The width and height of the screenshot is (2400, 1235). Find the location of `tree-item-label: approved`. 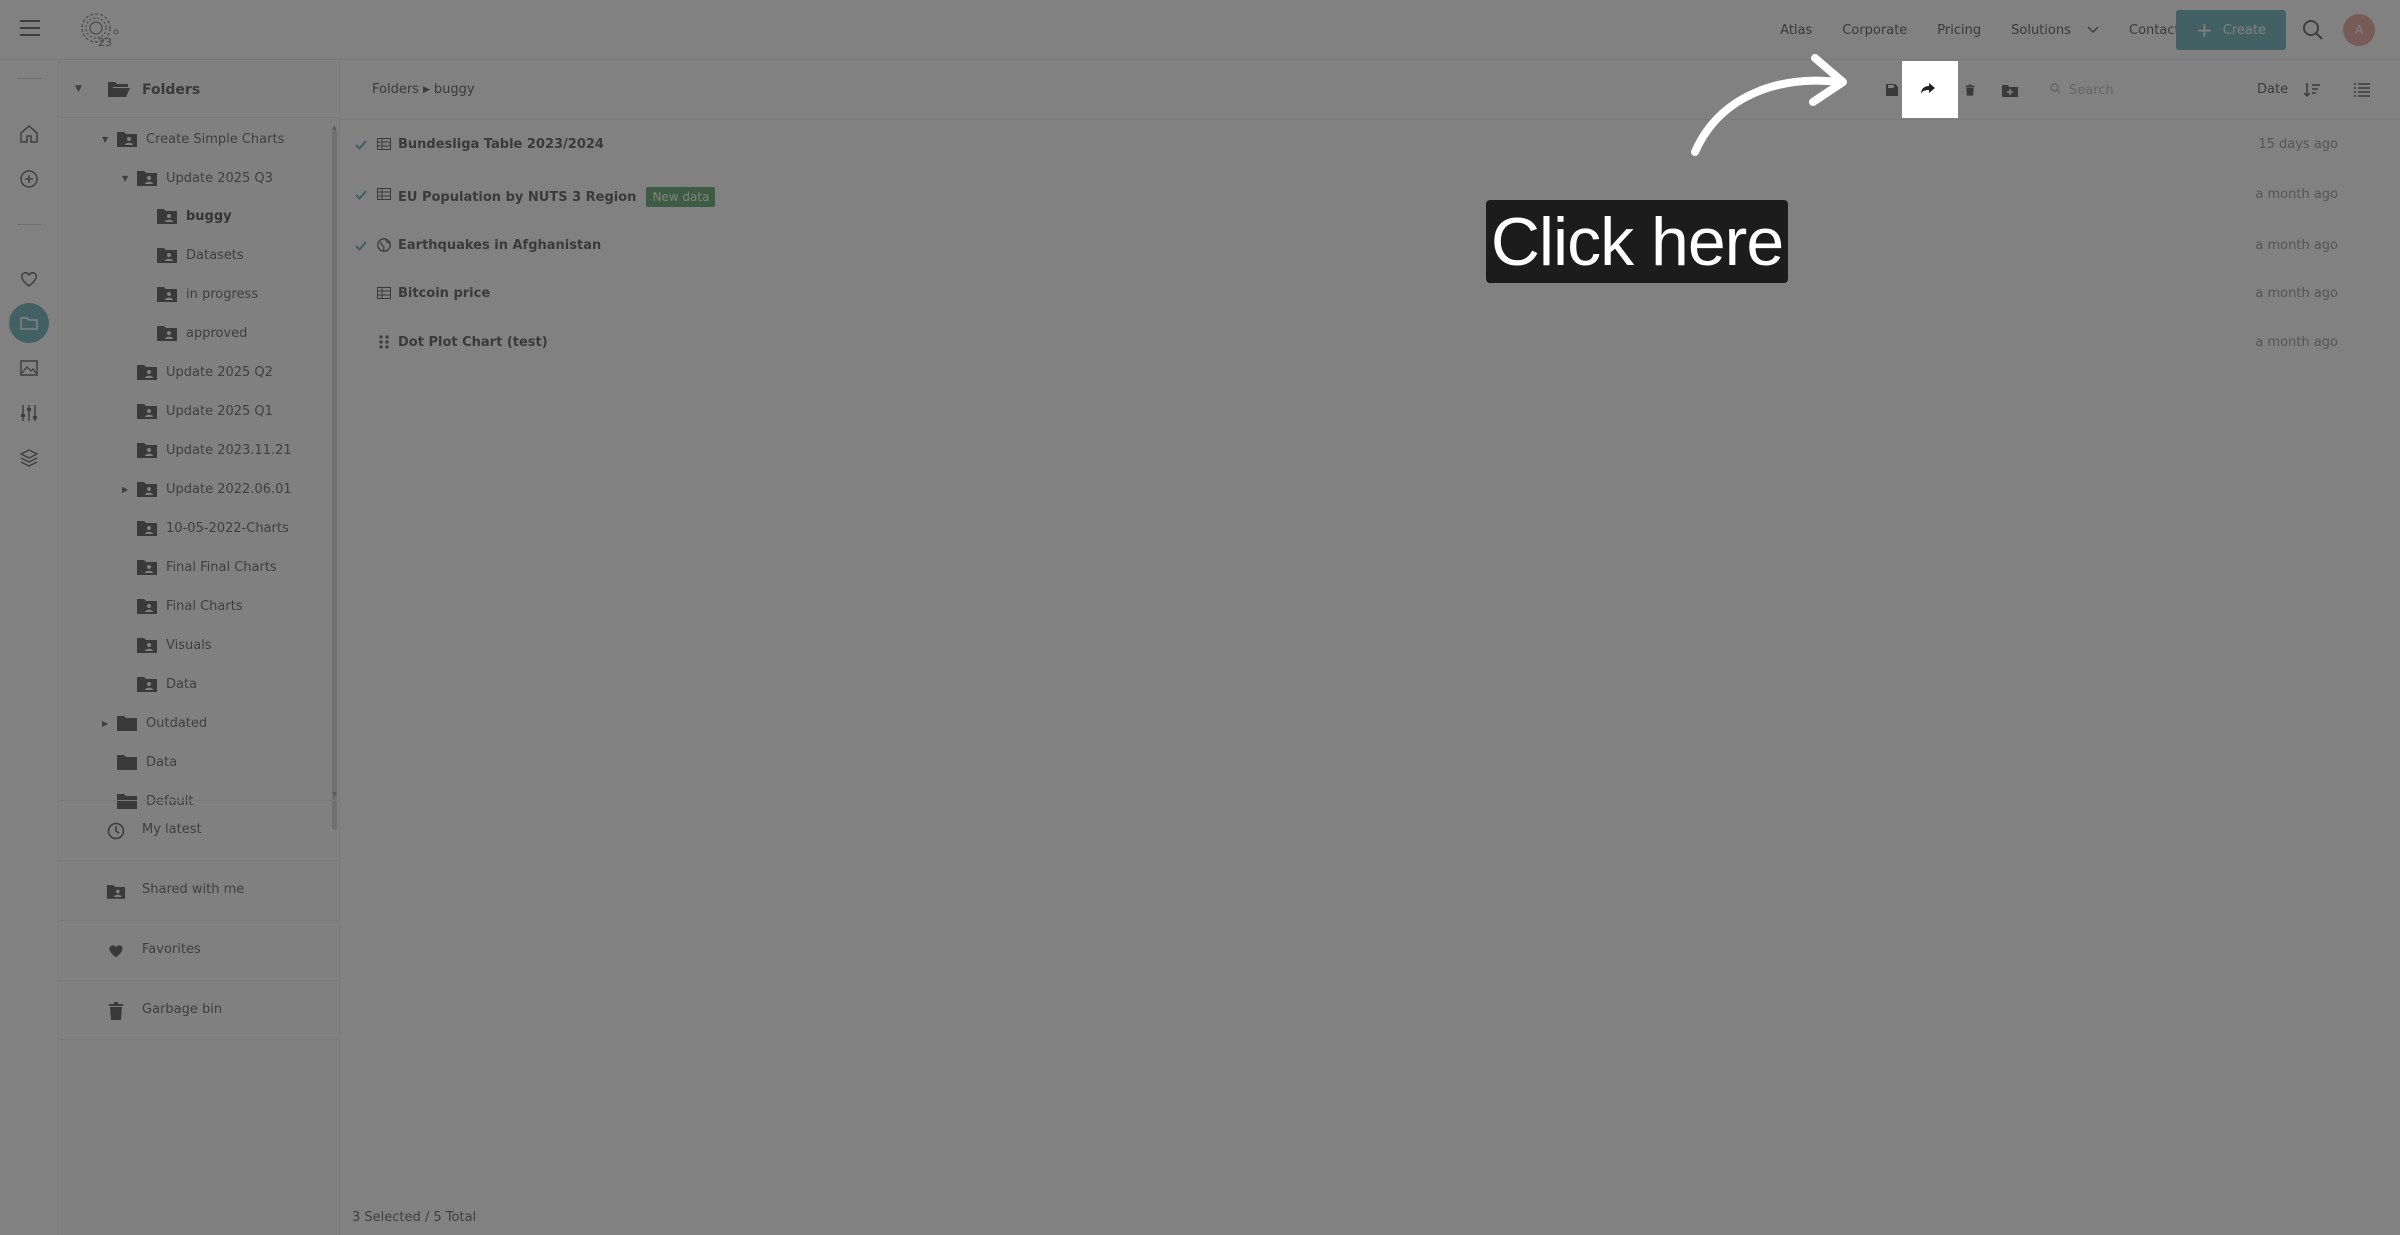

tree-item-label: approved is located at coordinates (217, 333).